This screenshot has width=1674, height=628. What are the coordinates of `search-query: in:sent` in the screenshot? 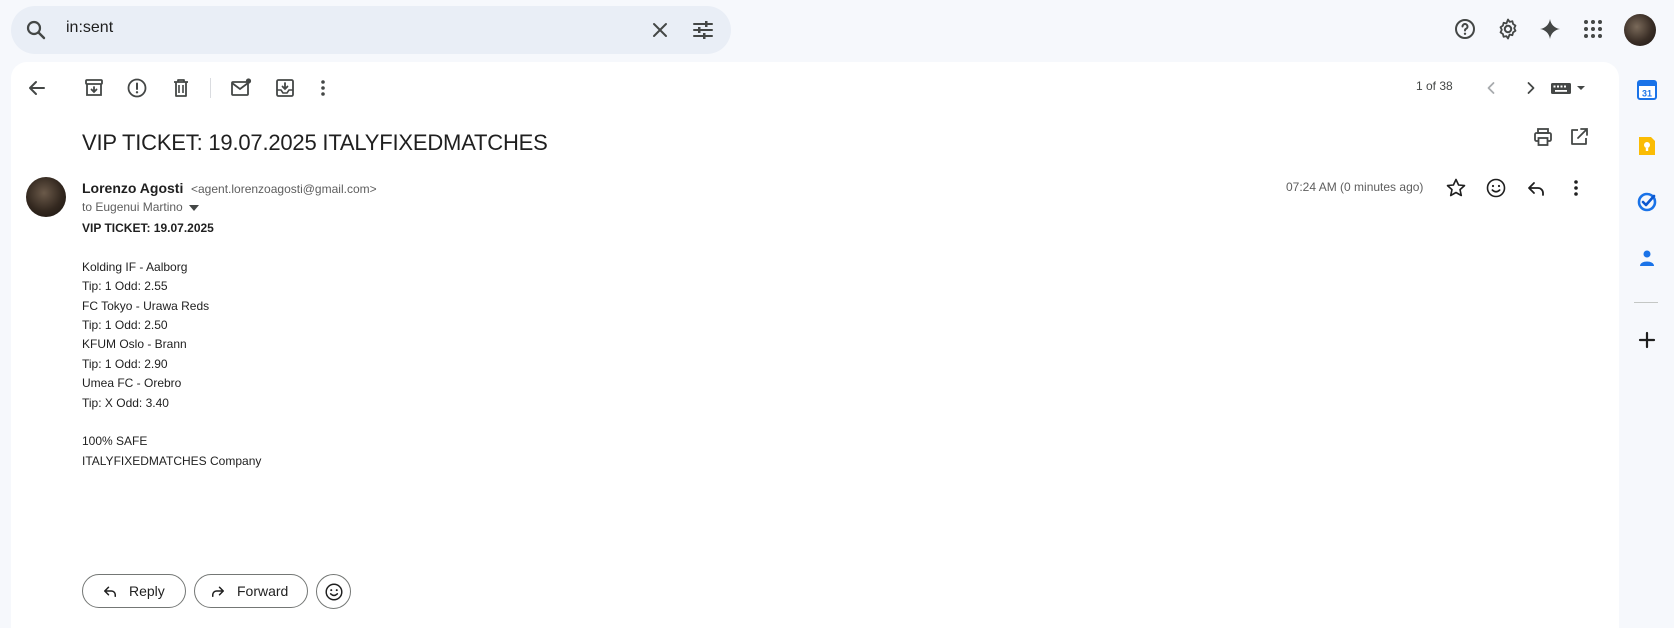 It's located at (89, 28).